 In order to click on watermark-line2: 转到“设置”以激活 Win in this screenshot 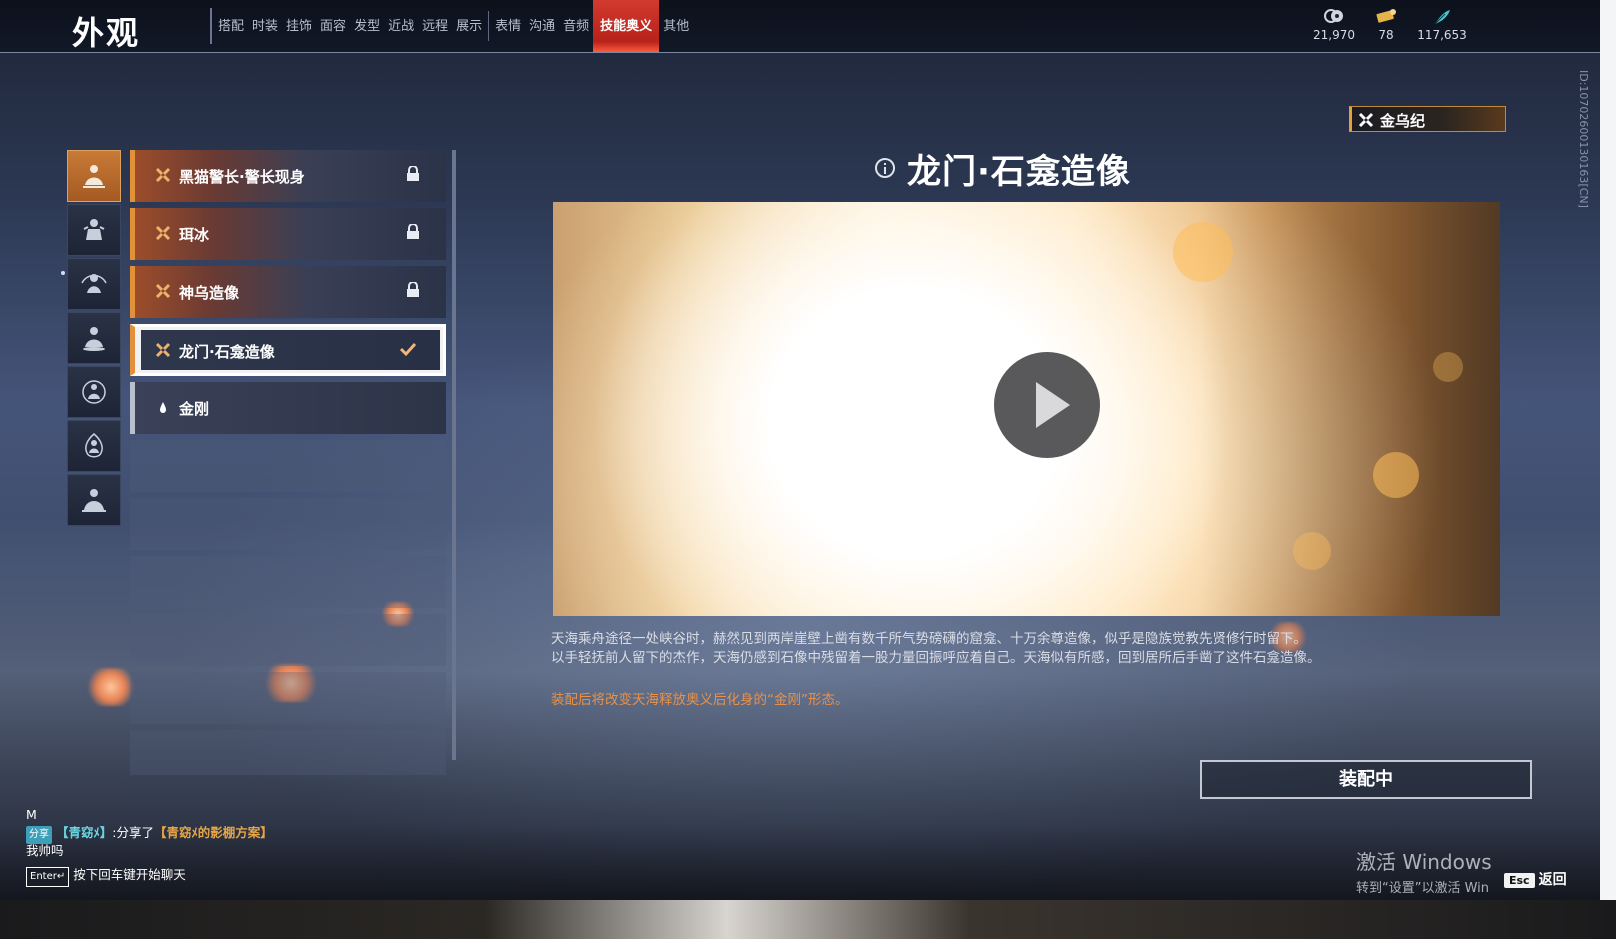, I will do `click(1423, 888)`.